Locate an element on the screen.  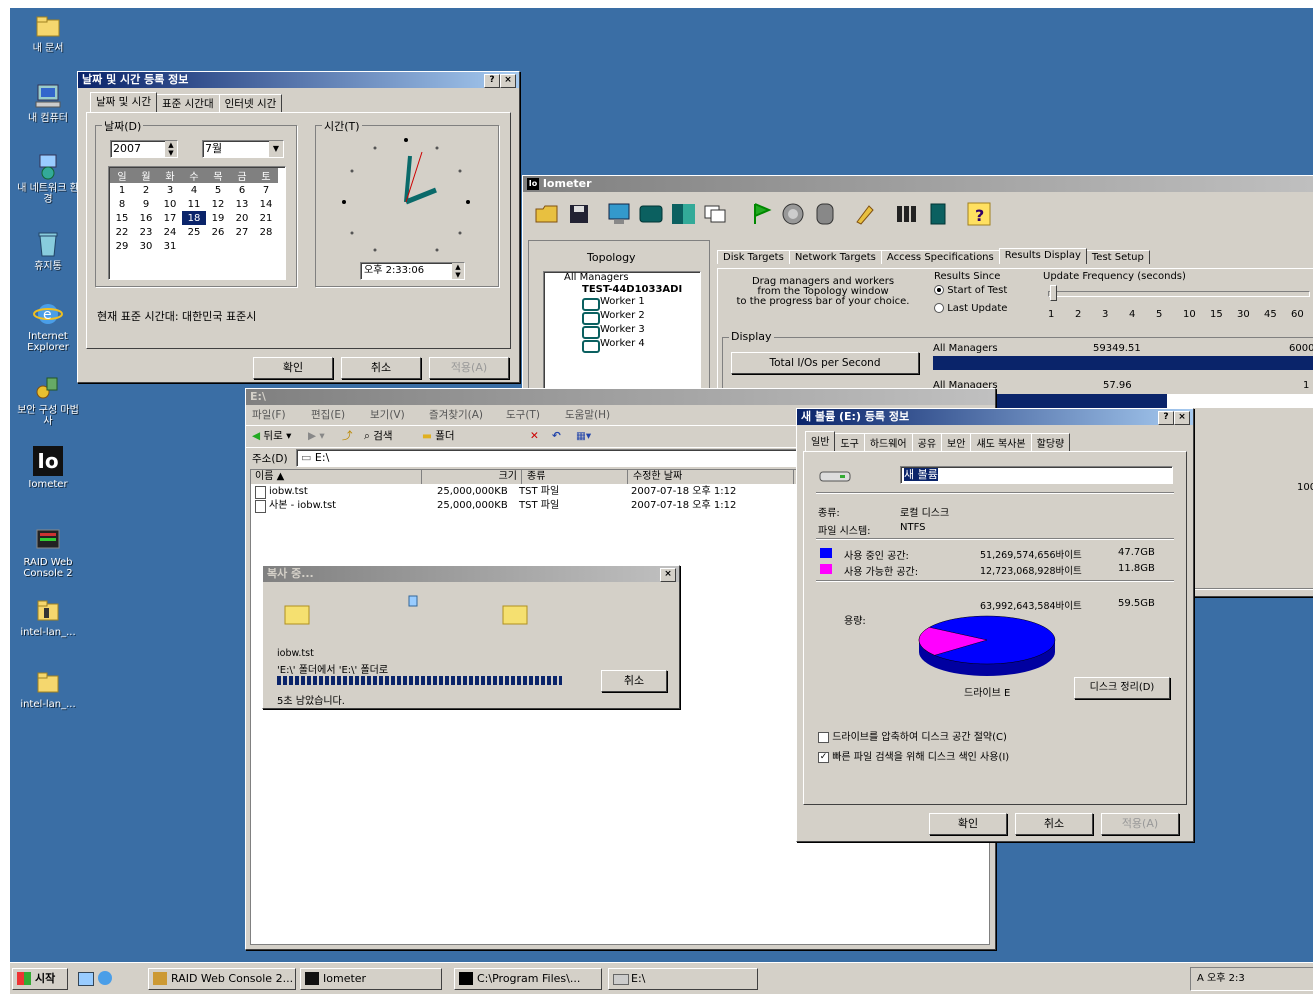
menu-item: 도구(T) is located at coordinates (523, 415).